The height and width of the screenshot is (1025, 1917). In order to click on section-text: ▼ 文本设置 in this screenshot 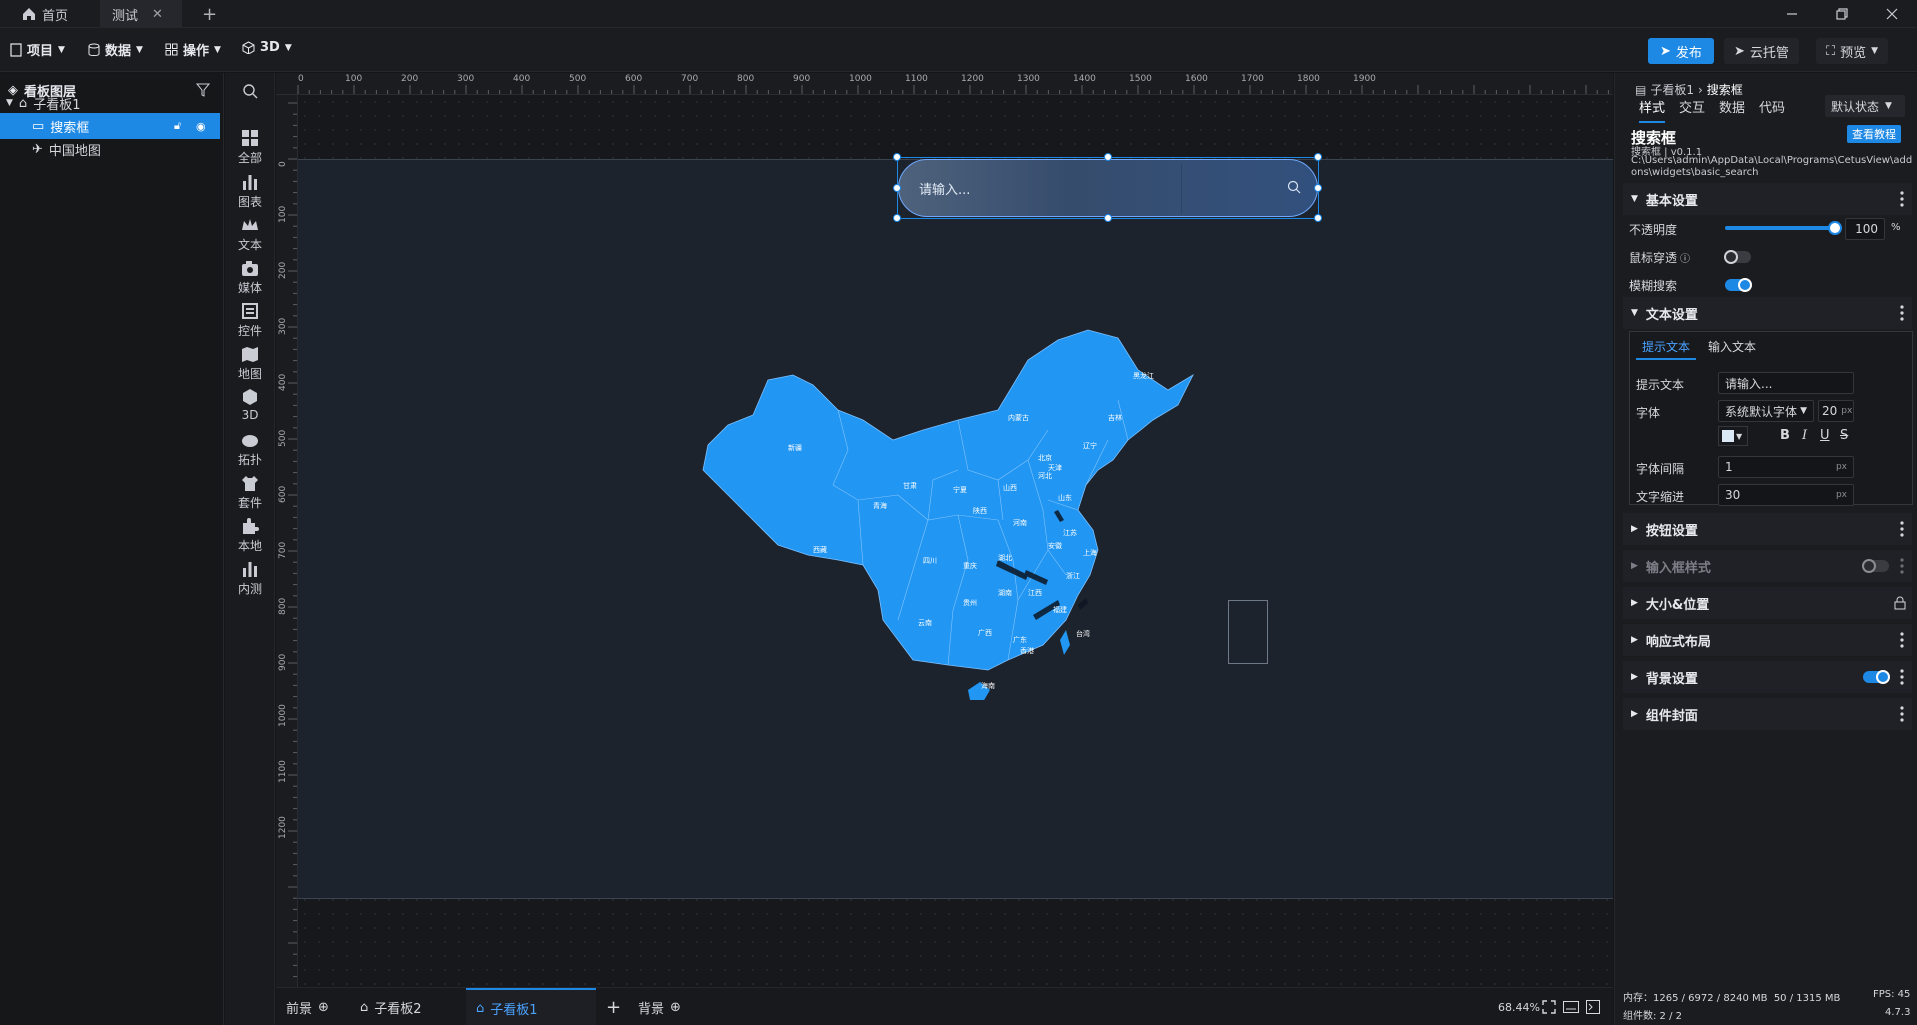, I will do `click(1767, 313)`.